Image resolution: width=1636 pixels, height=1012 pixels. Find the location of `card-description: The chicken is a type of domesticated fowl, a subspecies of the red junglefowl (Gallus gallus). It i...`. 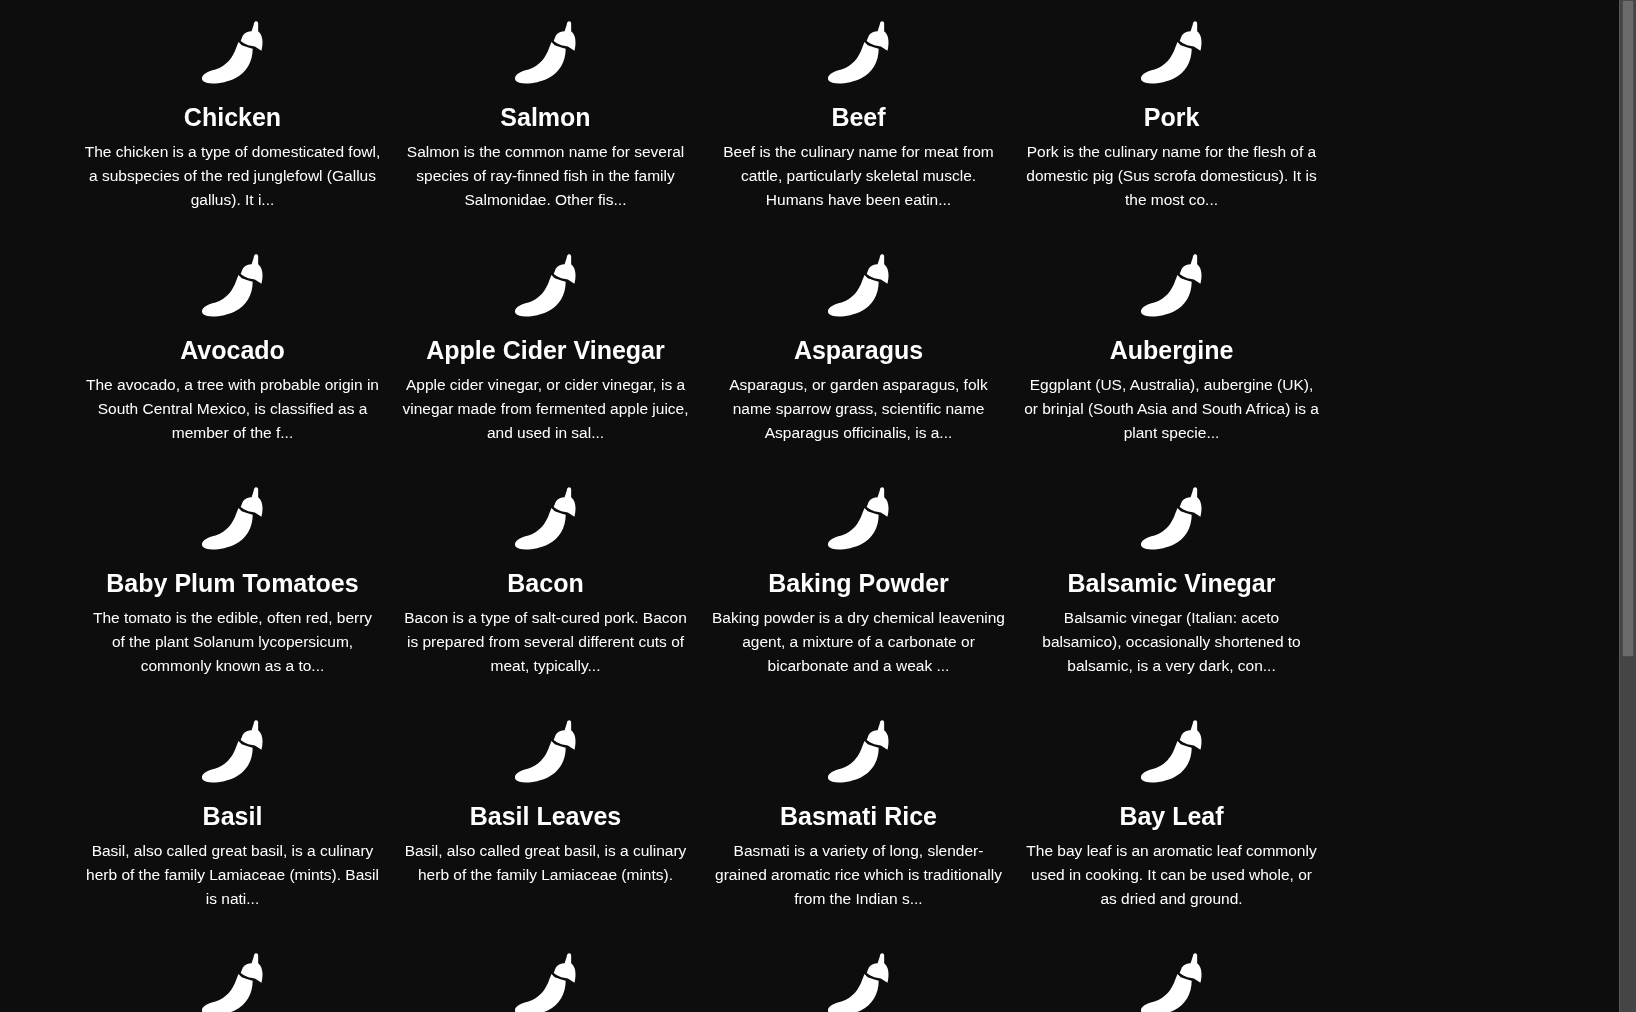

card-description: The chicken is a type of domesticated fowl, a subspecies of the red junglefowl (Gallus gallus). It i... is located at coordinates (232, 176).